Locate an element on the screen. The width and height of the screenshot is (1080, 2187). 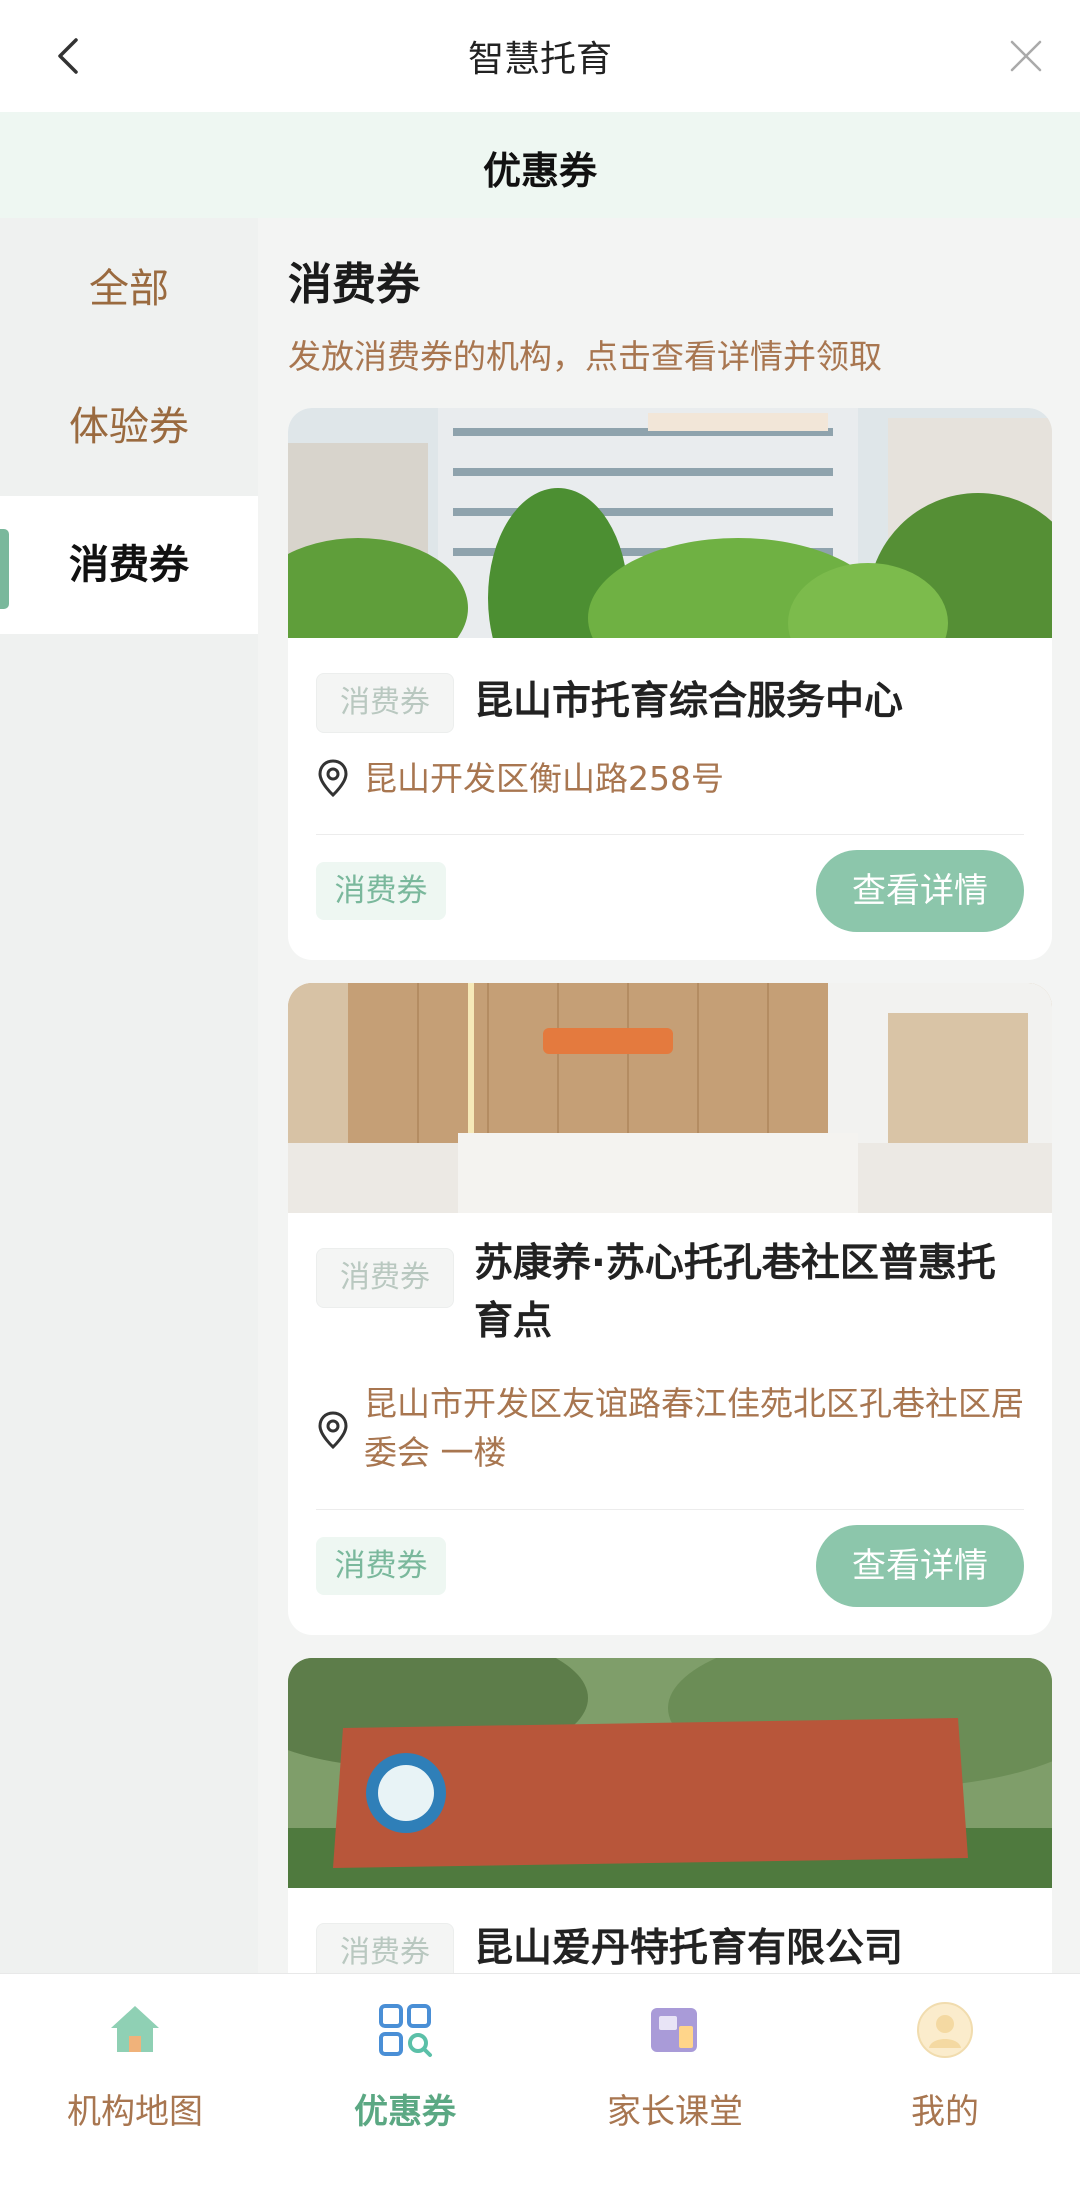
app-title: 智慧托育 is located at coordinates (539, 59).